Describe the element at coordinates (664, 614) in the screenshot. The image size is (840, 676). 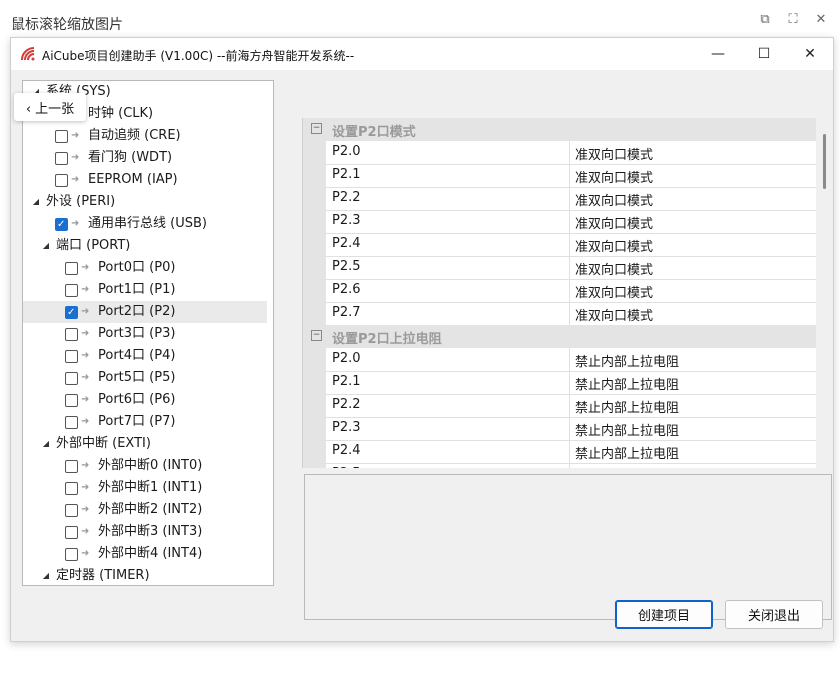
I see `create-project-button: 创建项目` at that location.